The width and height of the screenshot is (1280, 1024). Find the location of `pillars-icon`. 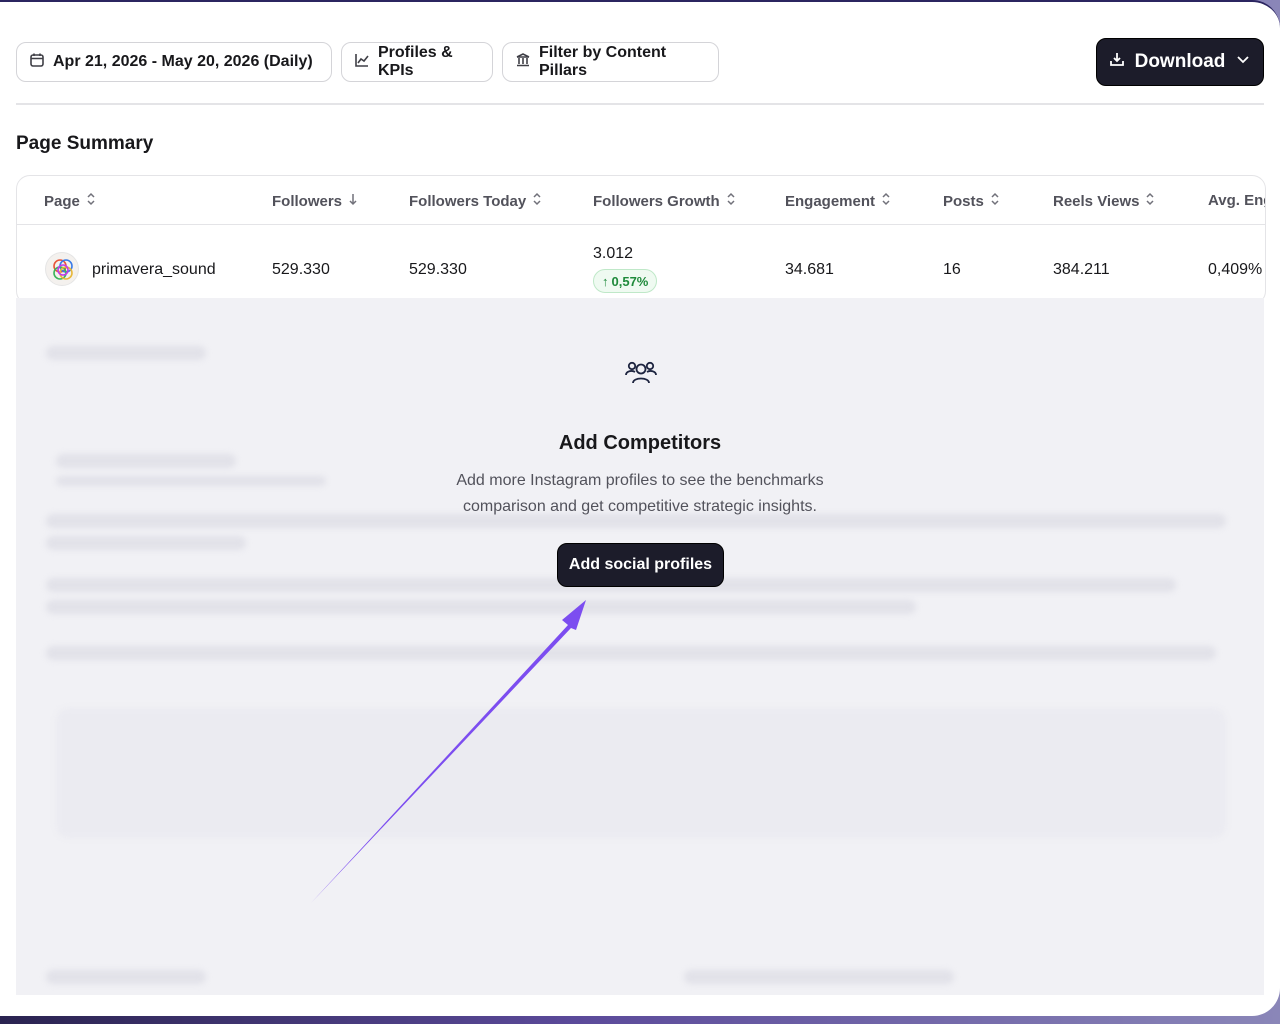

pillars-icon is located at coordinates (523, 62).